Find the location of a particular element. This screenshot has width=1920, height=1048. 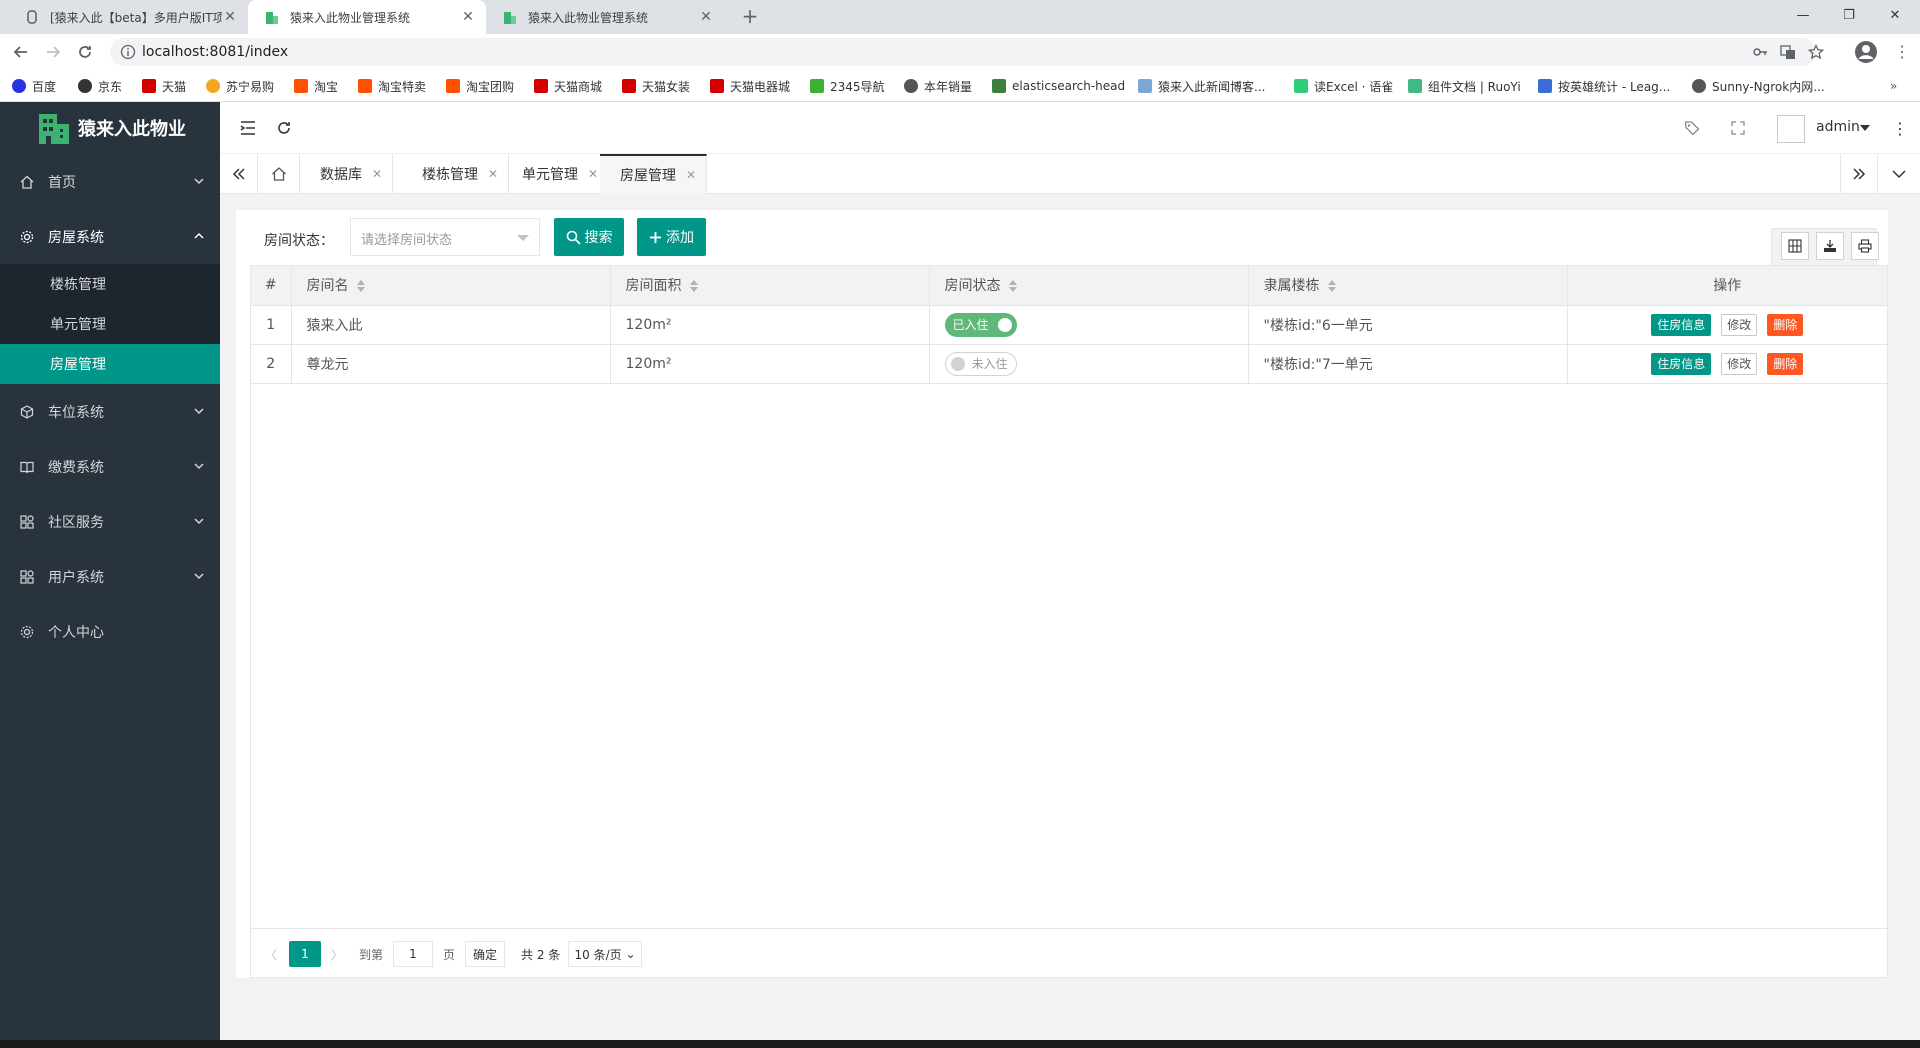

profile-icon is located at coordinates (1866, 52).